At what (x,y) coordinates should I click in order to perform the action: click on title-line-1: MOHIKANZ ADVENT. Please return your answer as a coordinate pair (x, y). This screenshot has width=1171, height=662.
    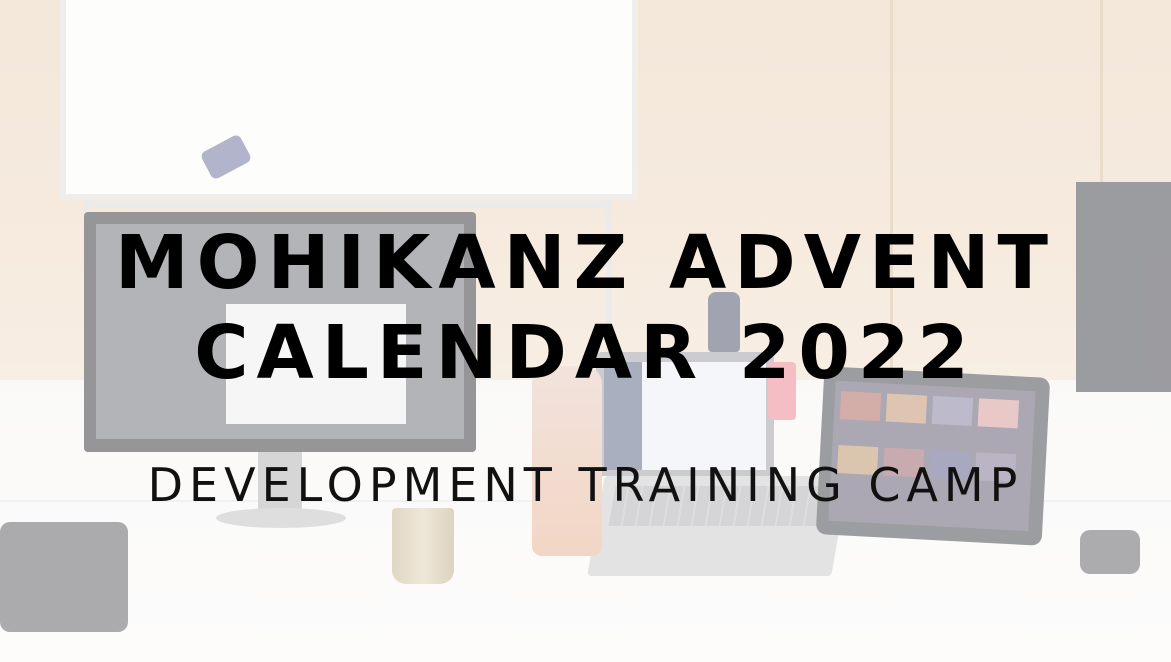
    Looking at the image, I should click on (585, 263).